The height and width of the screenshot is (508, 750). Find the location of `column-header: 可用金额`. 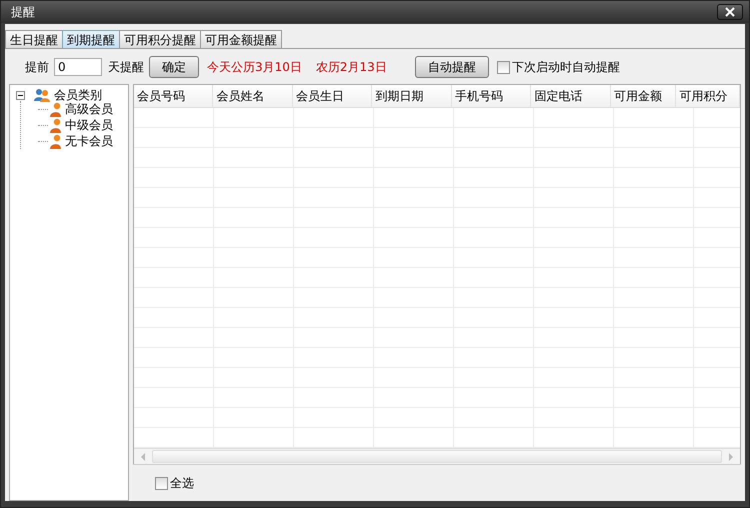

column-header: 可用金额 is located at coordinates (643, 96).